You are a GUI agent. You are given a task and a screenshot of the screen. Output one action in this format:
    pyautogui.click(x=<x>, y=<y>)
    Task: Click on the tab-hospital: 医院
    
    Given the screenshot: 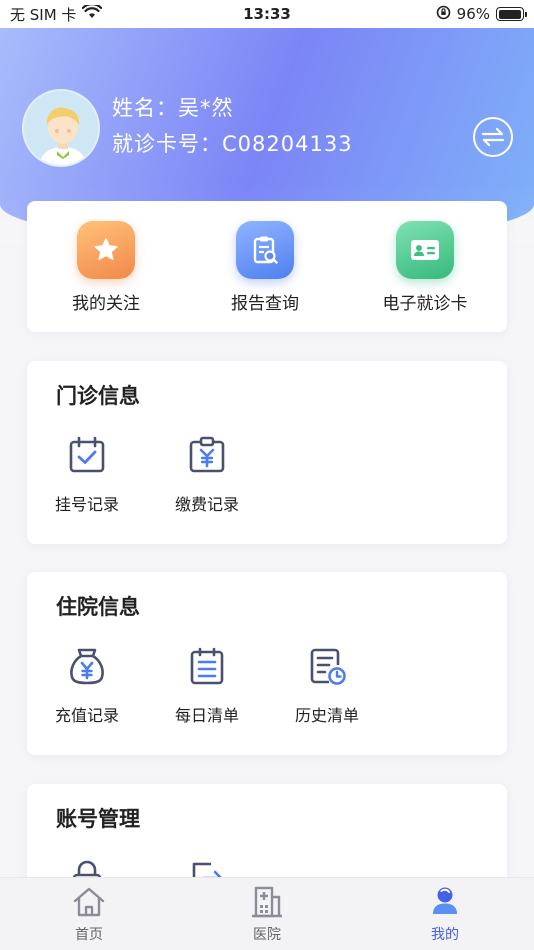 What is the action you would take?
    pyautogui.click(x=267, y=914)
    